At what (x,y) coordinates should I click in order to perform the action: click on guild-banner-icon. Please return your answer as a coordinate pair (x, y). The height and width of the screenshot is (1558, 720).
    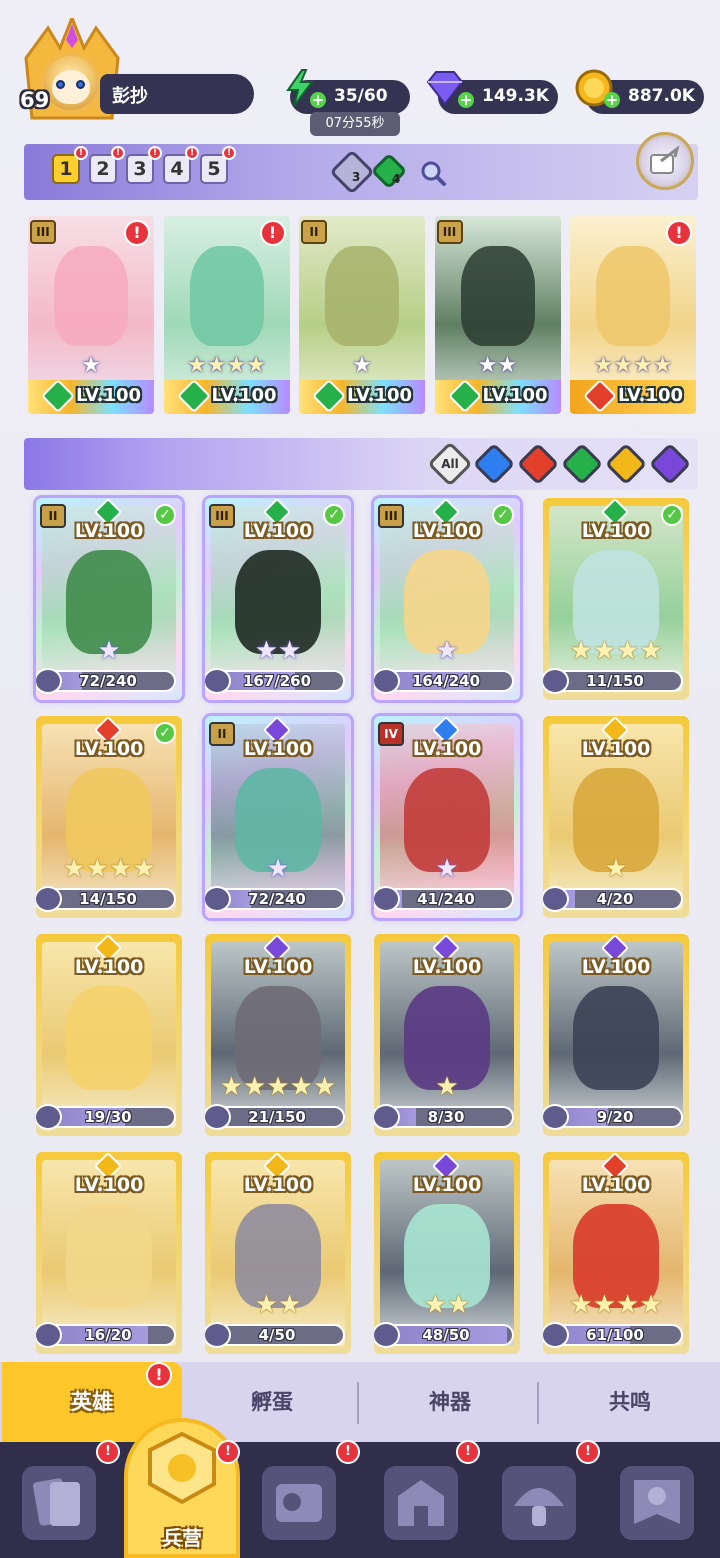
    Looking at the image, I should click on (657, 1503).